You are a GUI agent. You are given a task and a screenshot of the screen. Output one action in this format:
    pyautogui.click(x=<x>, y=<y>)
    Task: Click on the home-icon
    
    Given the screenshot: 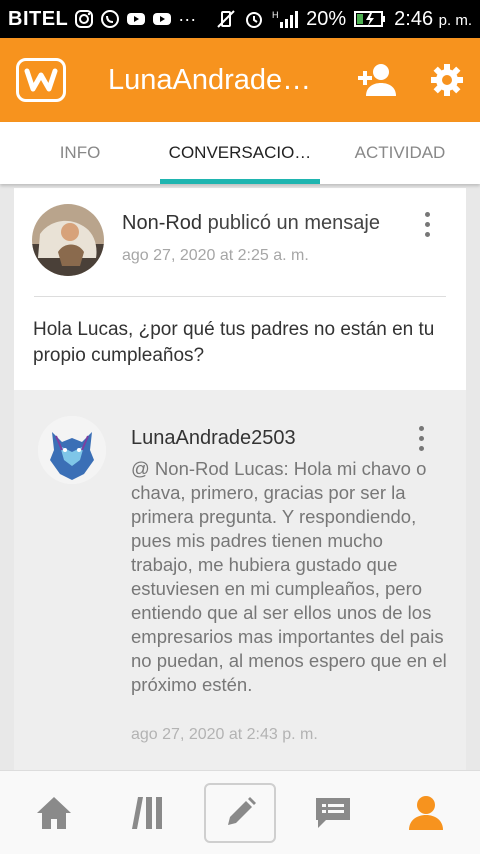 What is the action you would take?
    pyautogui.click(x=54, y=812)
    